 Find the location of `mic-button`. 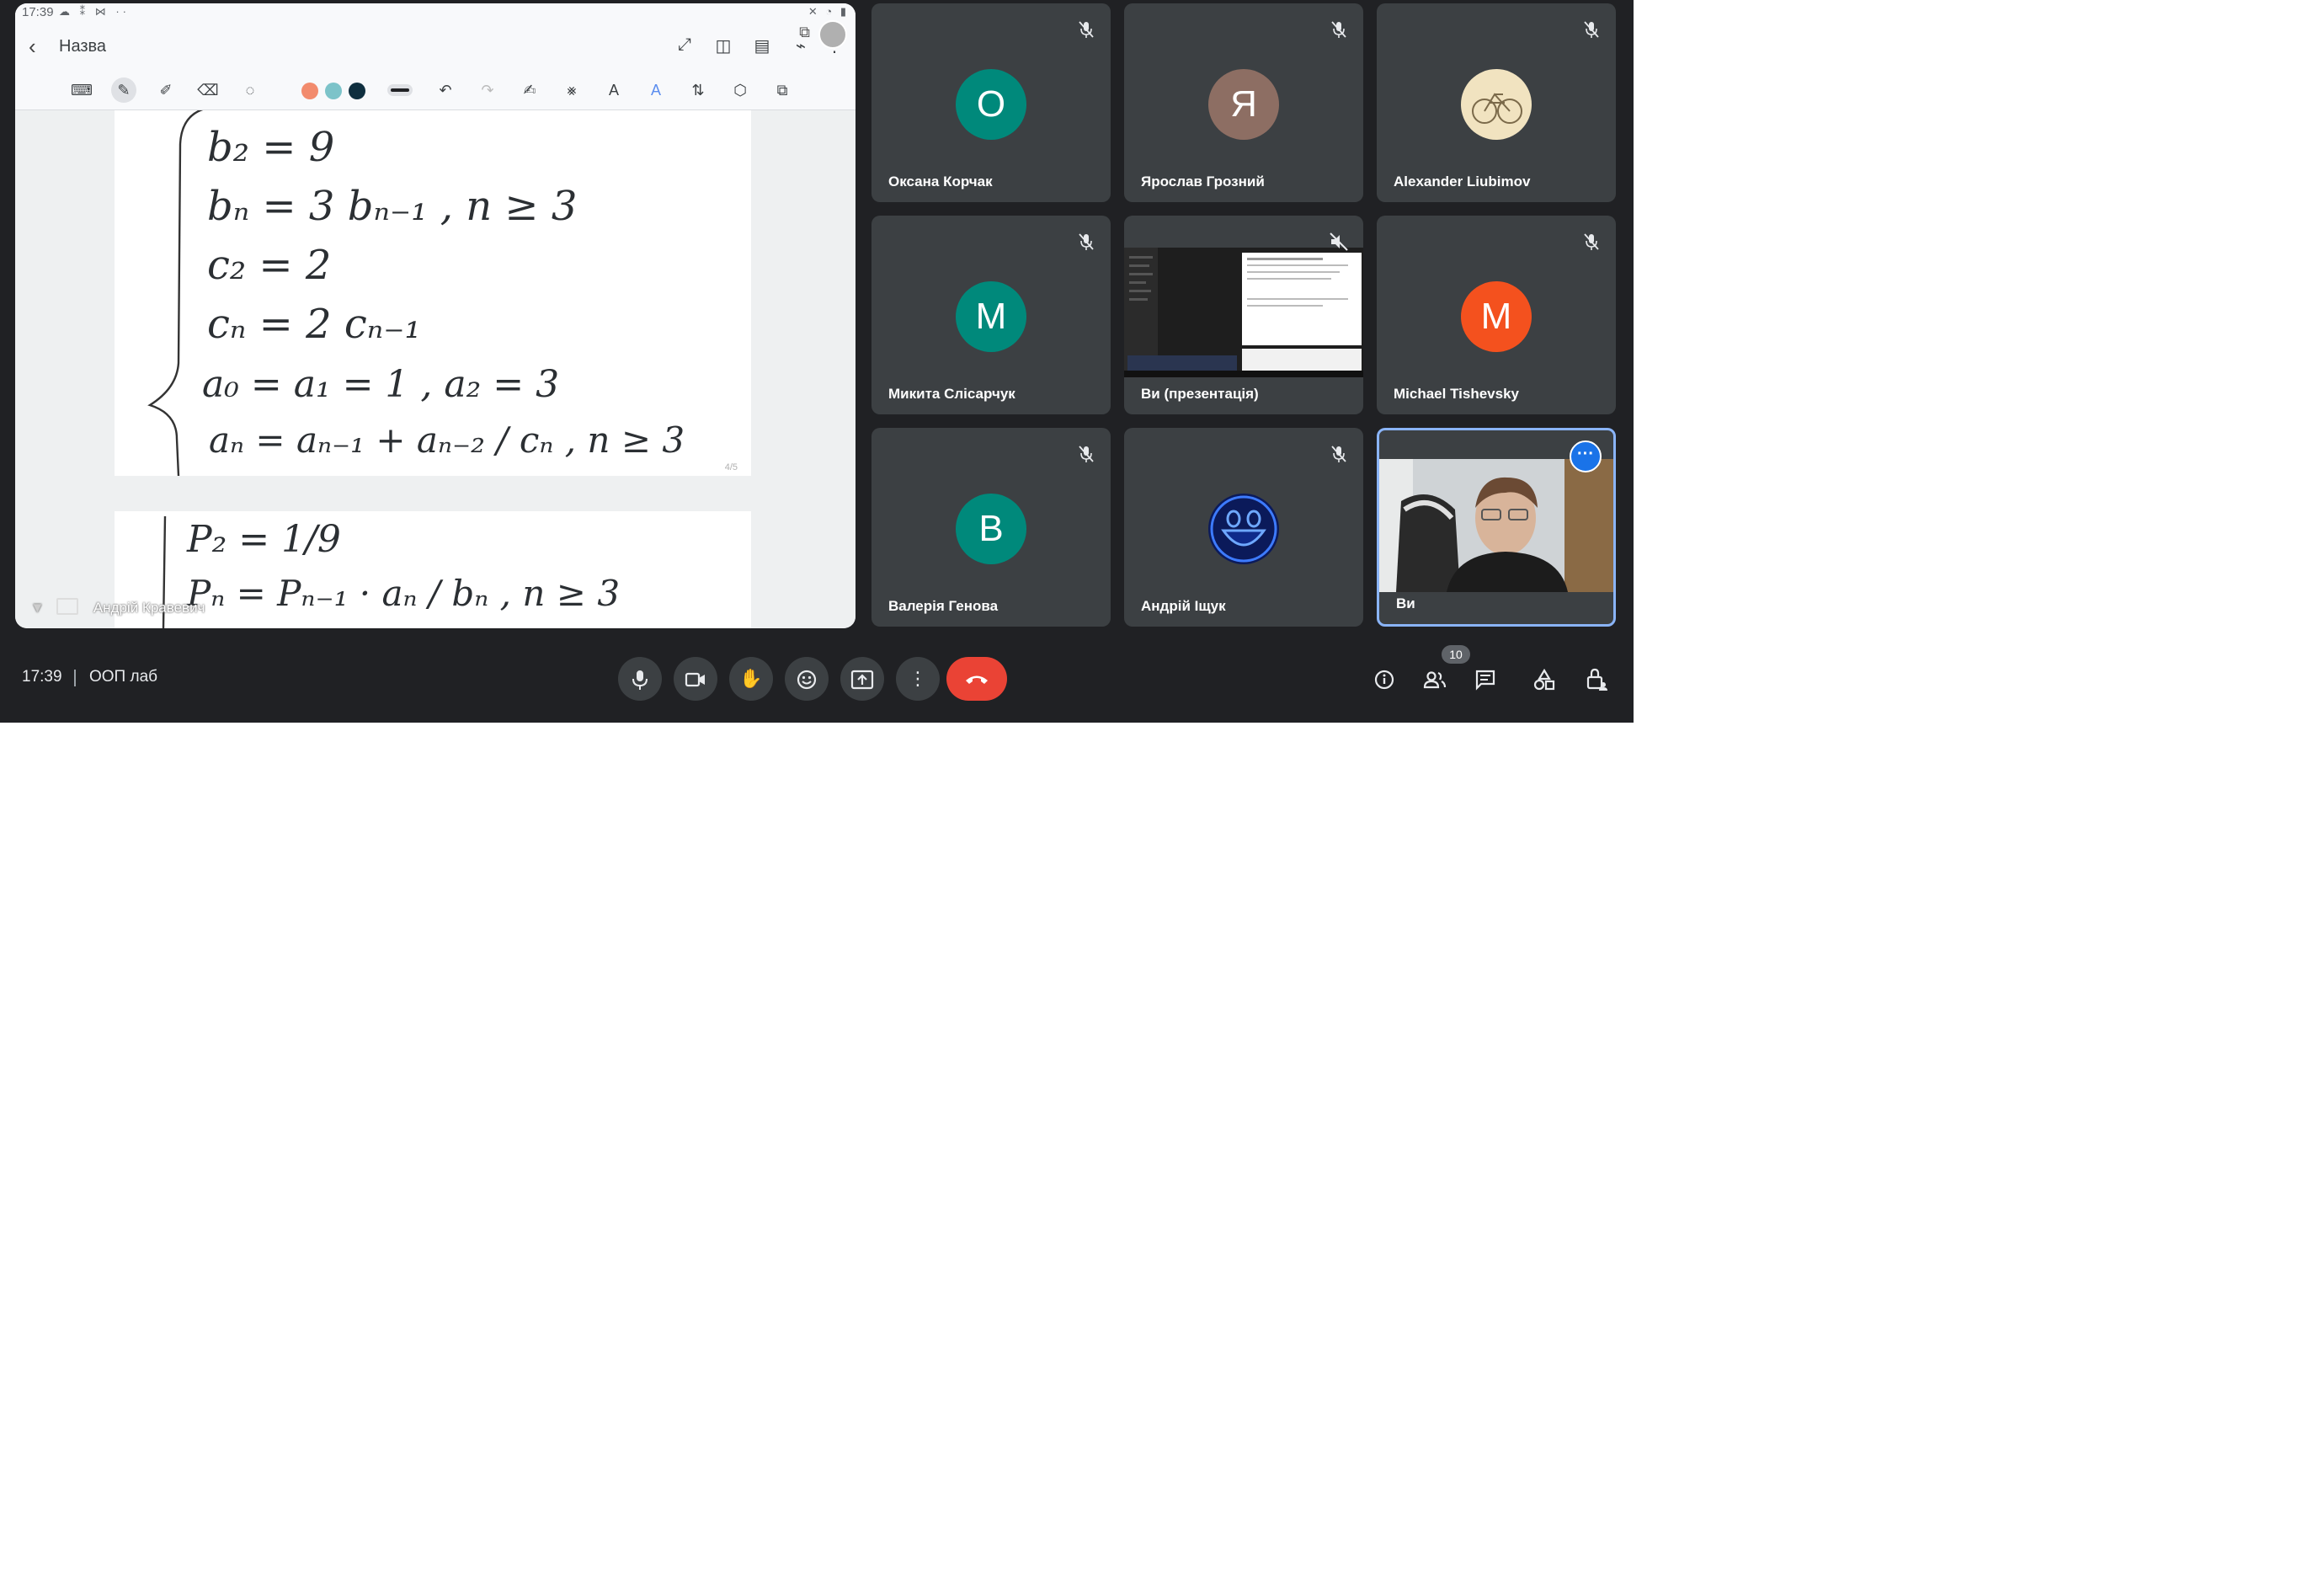

mic-button is located at coordinates (640, 679).